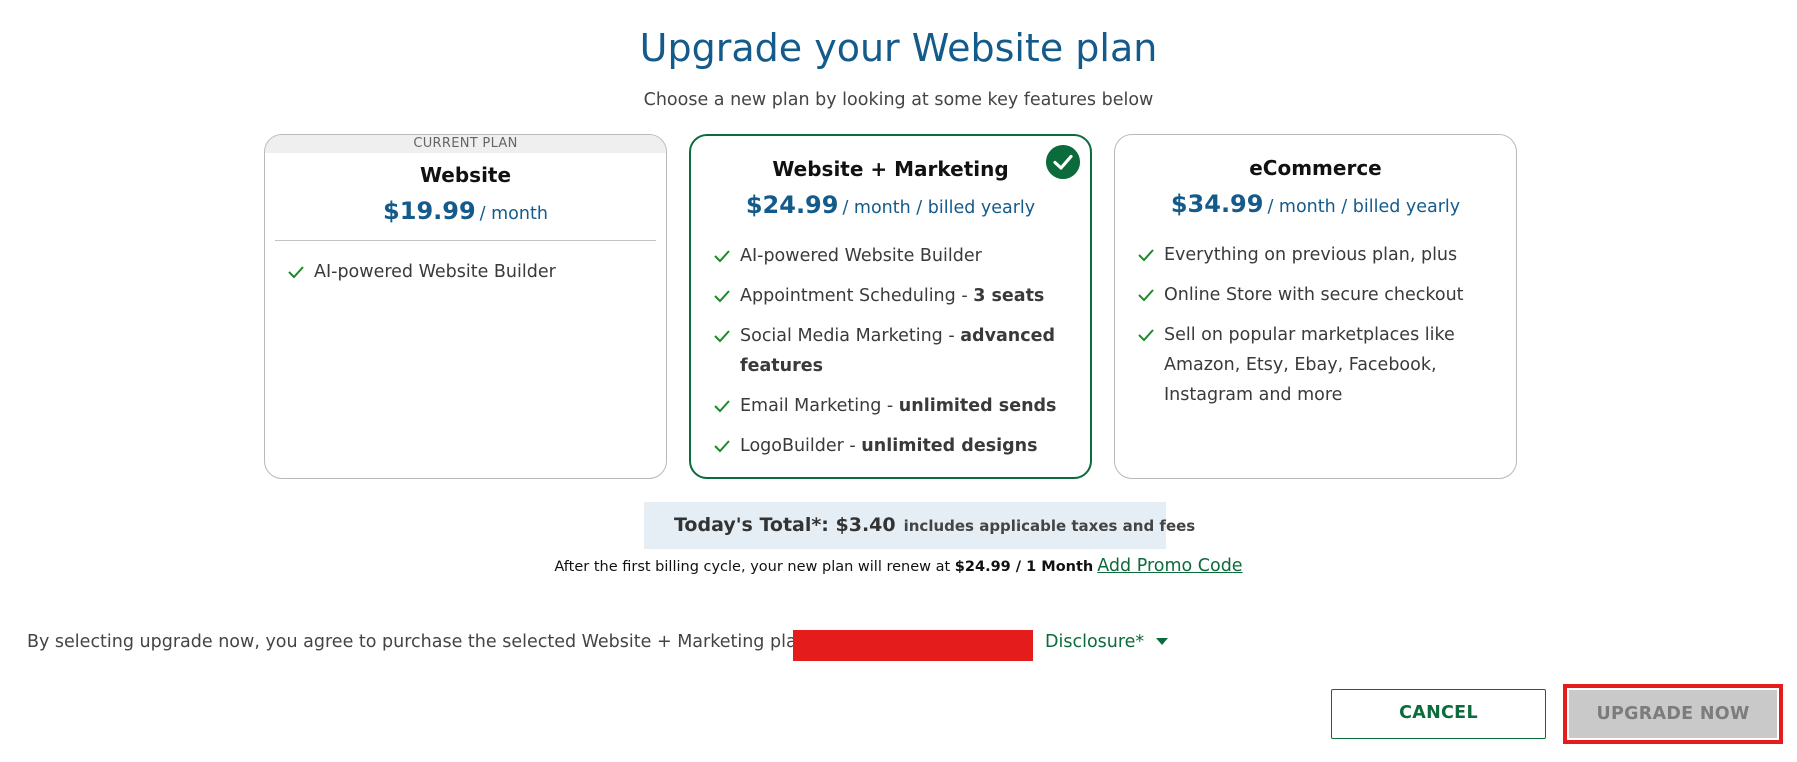 Image resolution: width=1797 pixels, height=762 pixels. What do you see at coordinates (898, 48) in the screenshot?
I see `page-title: Upgrade your Website plan` at bounding box center [898, 48].